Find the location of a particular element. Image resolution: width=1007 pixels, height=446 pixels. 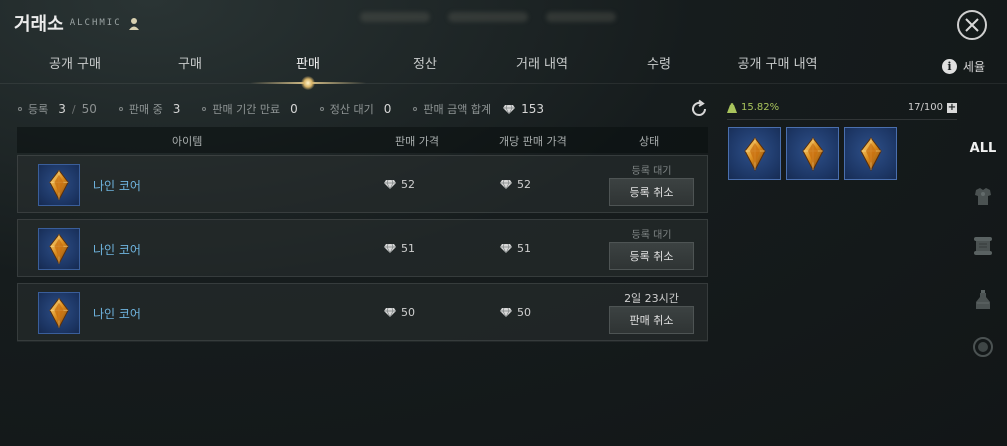

weight-rate-value: 15.82% is located at coordinates (760, 107).